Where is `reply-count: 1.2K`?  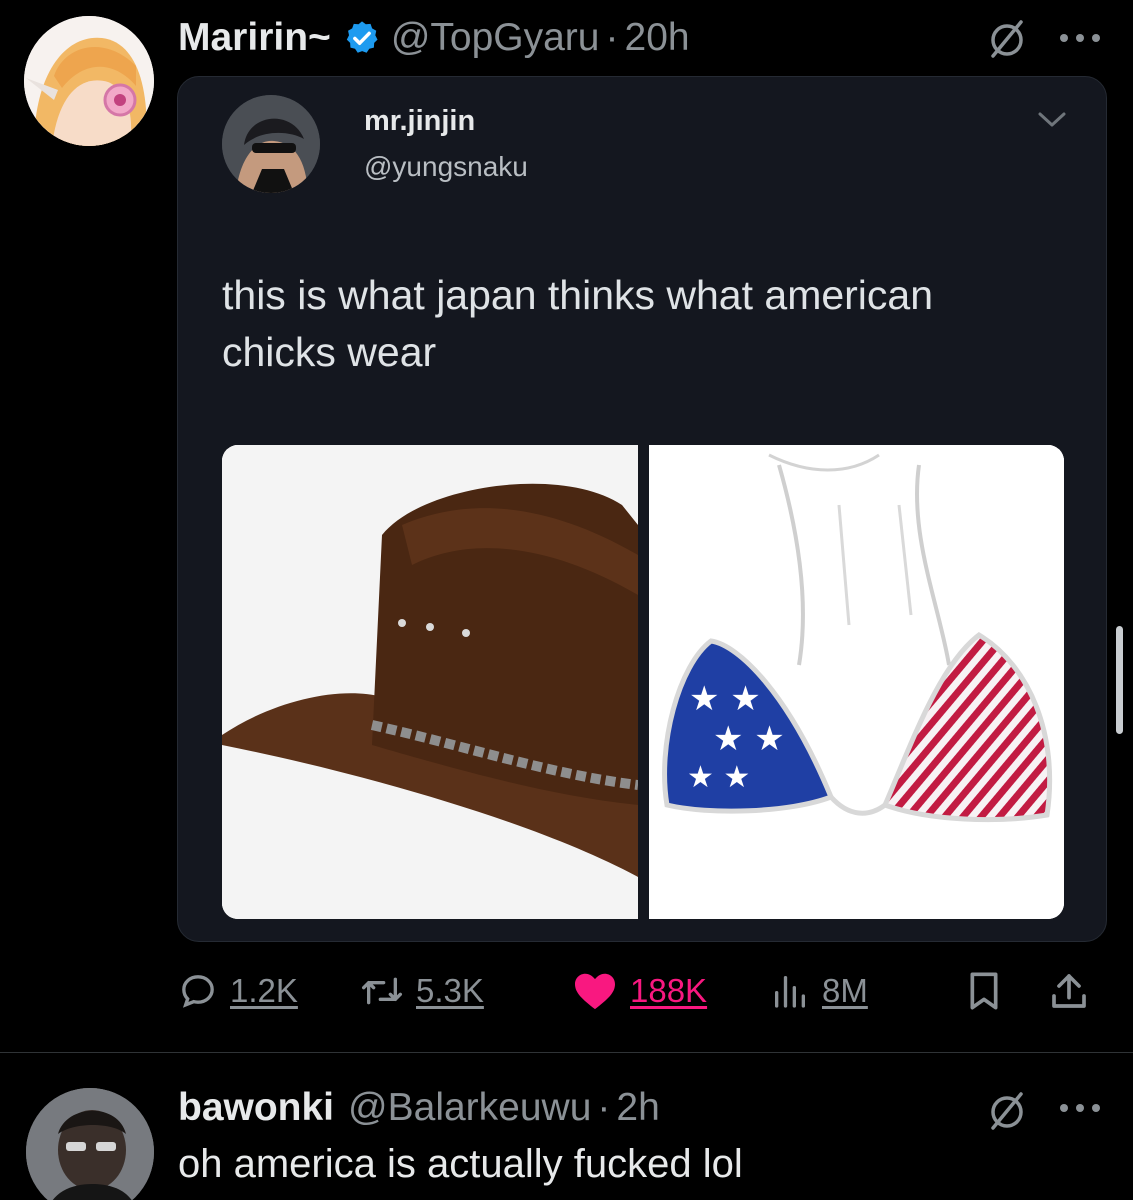 reply-count: 1.2K is located at coordinates (264, 990).